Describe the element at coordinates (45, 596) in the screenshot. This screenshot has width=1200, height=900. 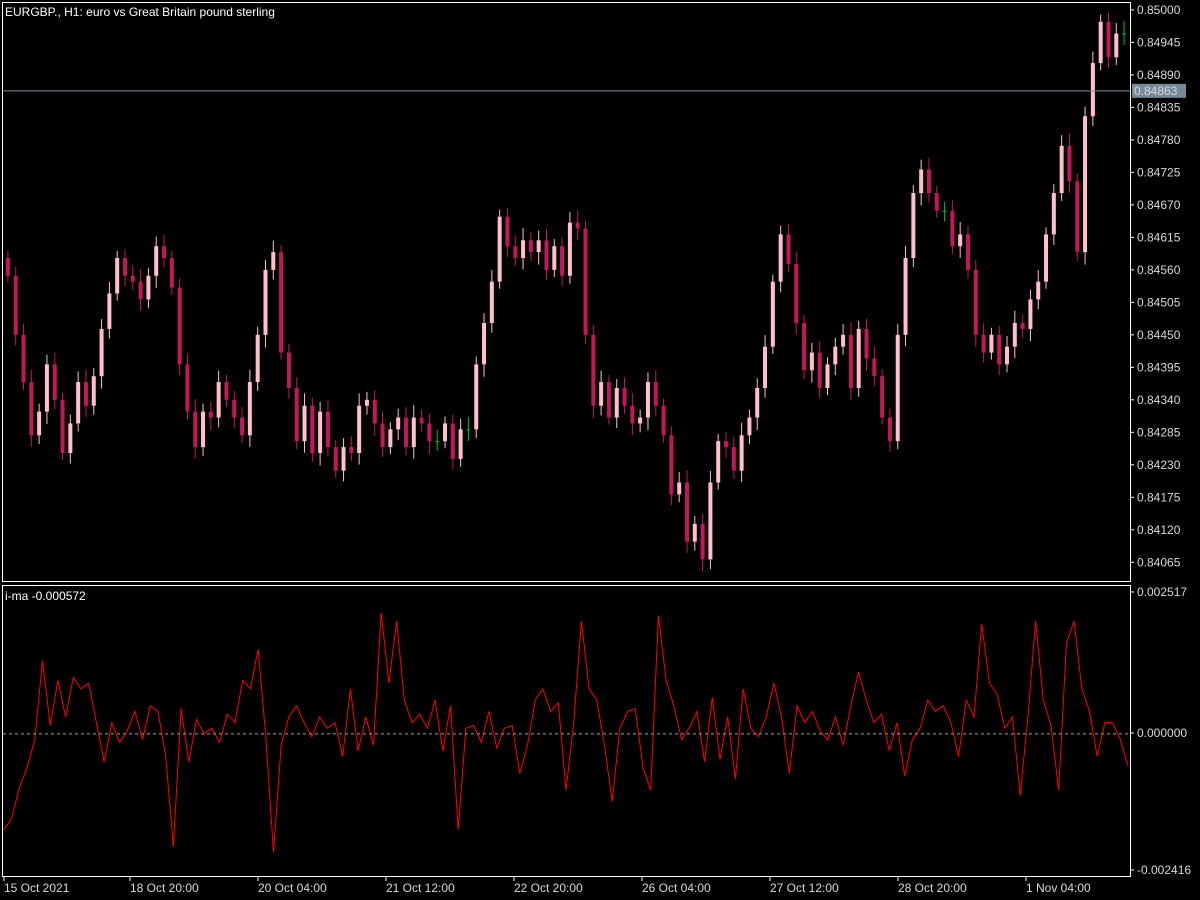
I see `indicator-title: i-ma -0.000572` at that location.